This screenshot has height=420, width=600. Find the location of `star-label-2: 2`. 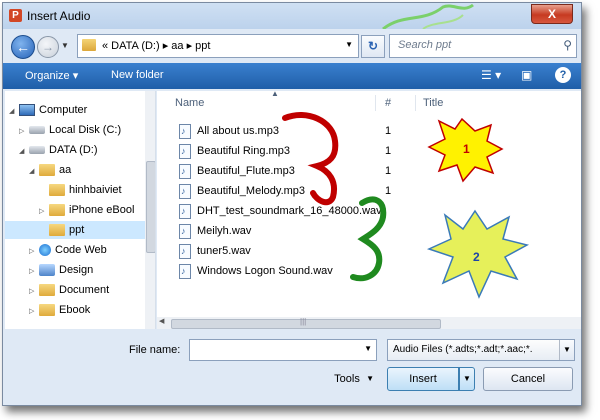

star-label-2: 2 is located at coordinates (476, 257).